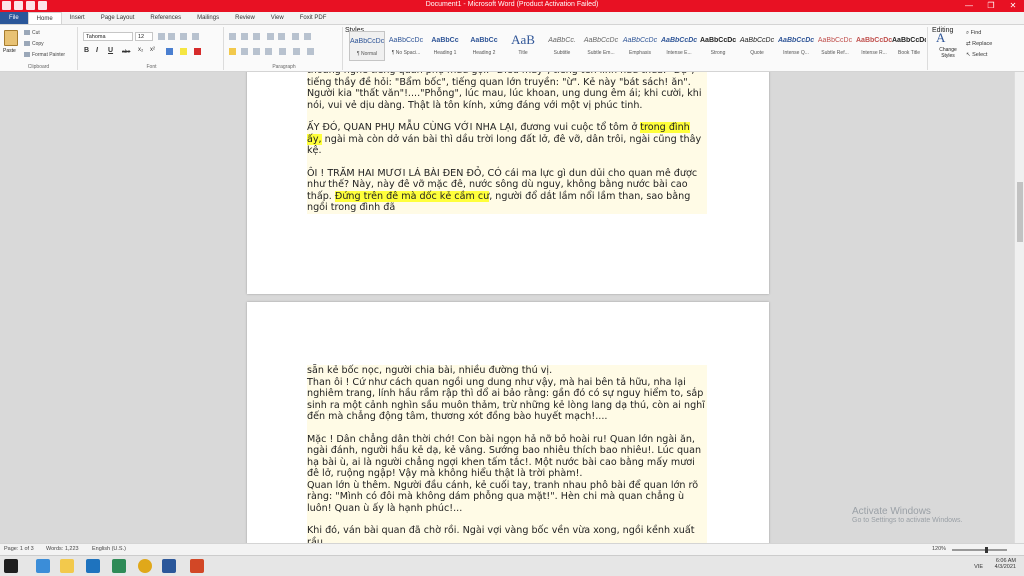  I want to click on language-tray: VIE, so click(978, 567).